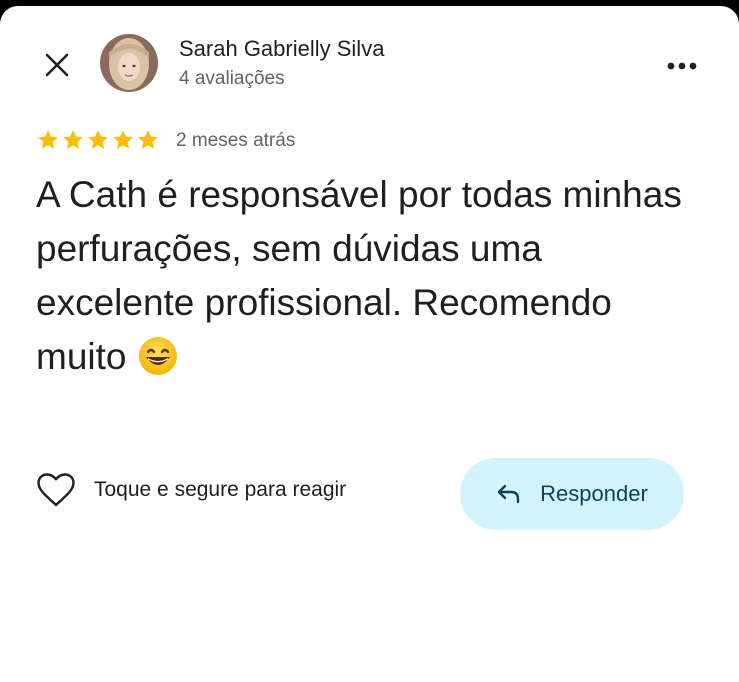 Image resolution: width=739 pixels, height=682 pixels. I want to click on react-button: Toque e segure para reagir, so click(191, 490).